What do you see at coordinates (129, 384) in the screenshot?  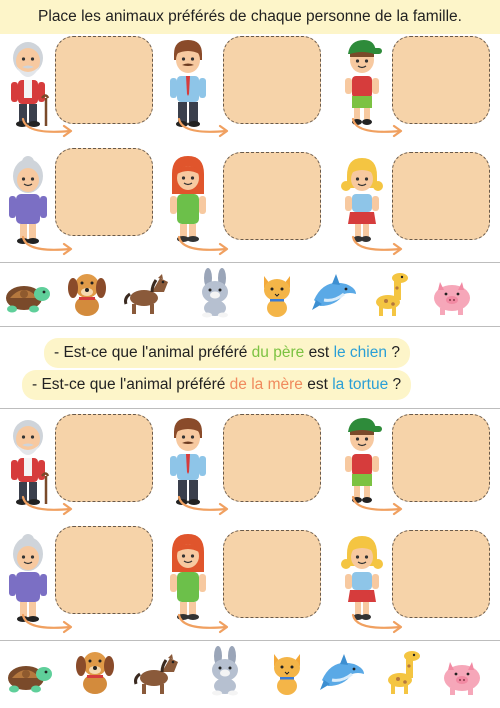 I see `question-2-prefix: - Est-ce que l'animal préféré` at bounding box center [129, 384].